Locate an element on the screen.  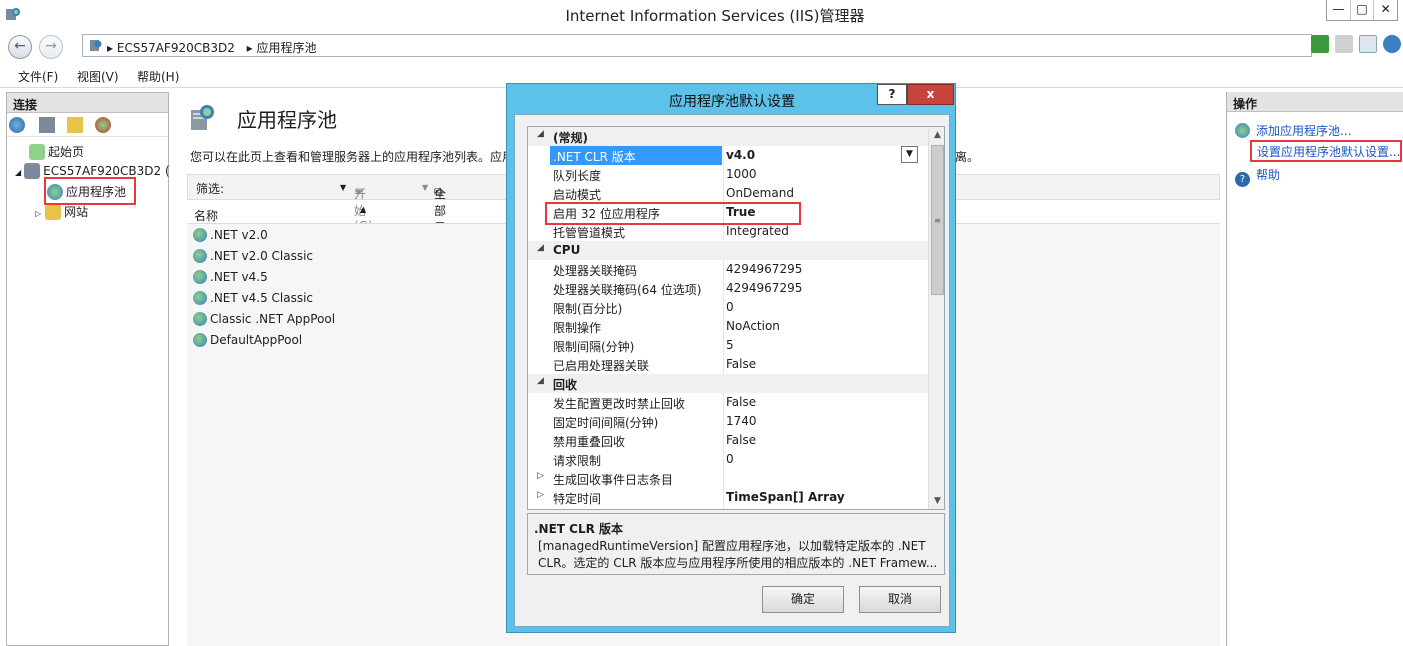
property-category: ◢ 回收 is located at coordinates (728, 383).